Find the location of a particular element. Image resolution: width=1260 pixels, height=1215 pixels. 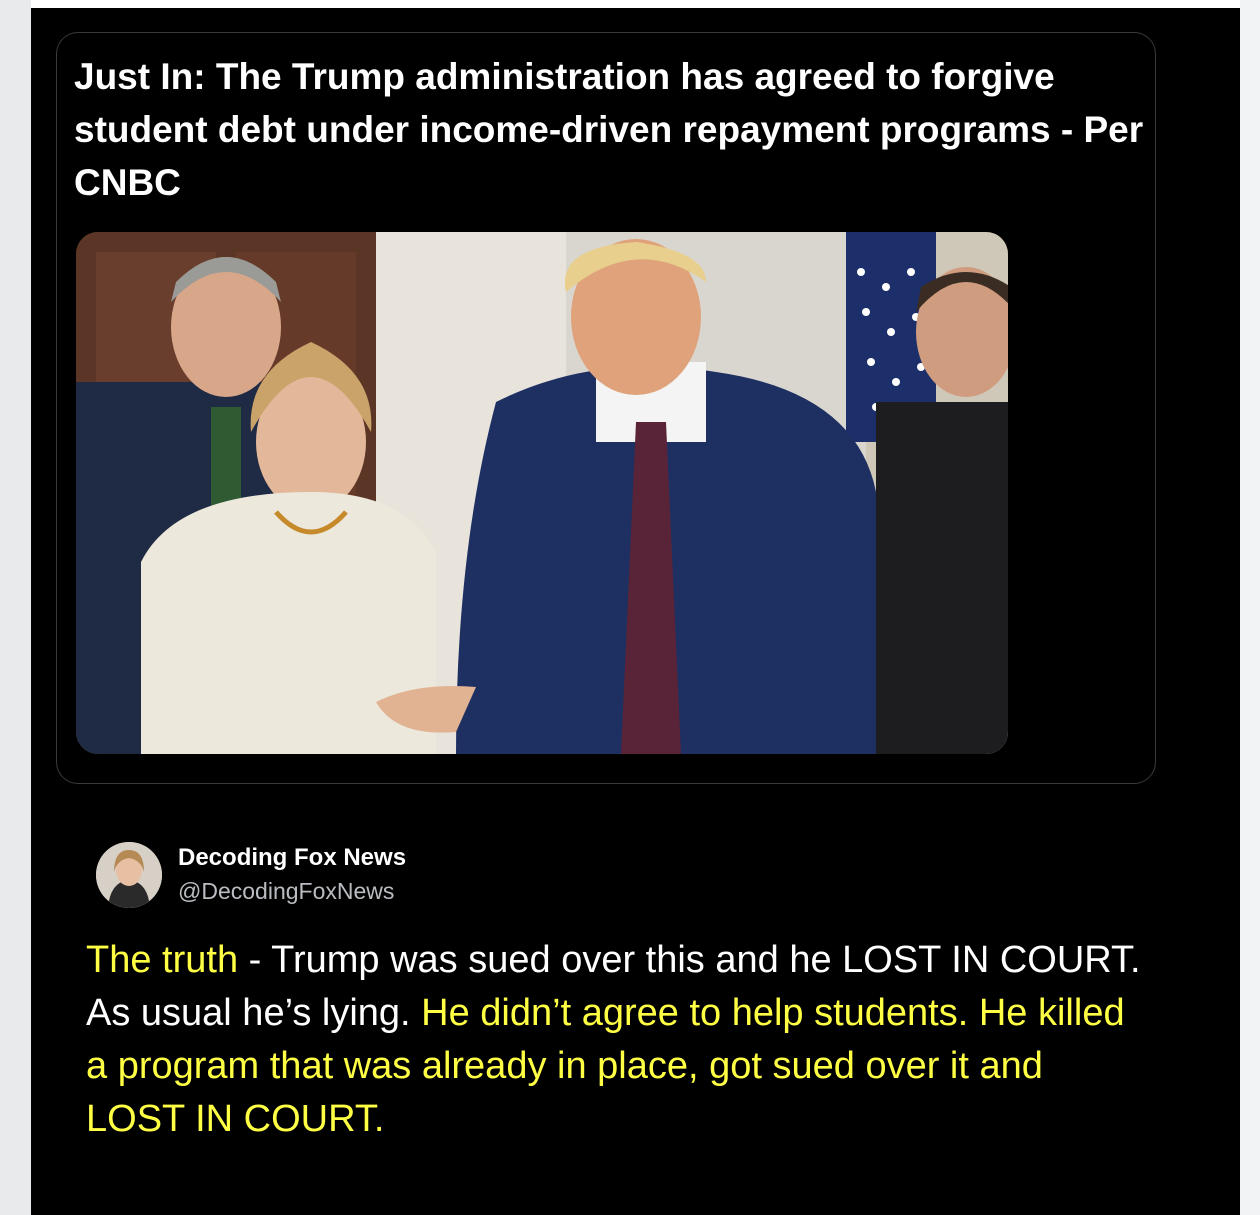

commentary-highlight-lead: The truth is located at coordinates (162, 960).